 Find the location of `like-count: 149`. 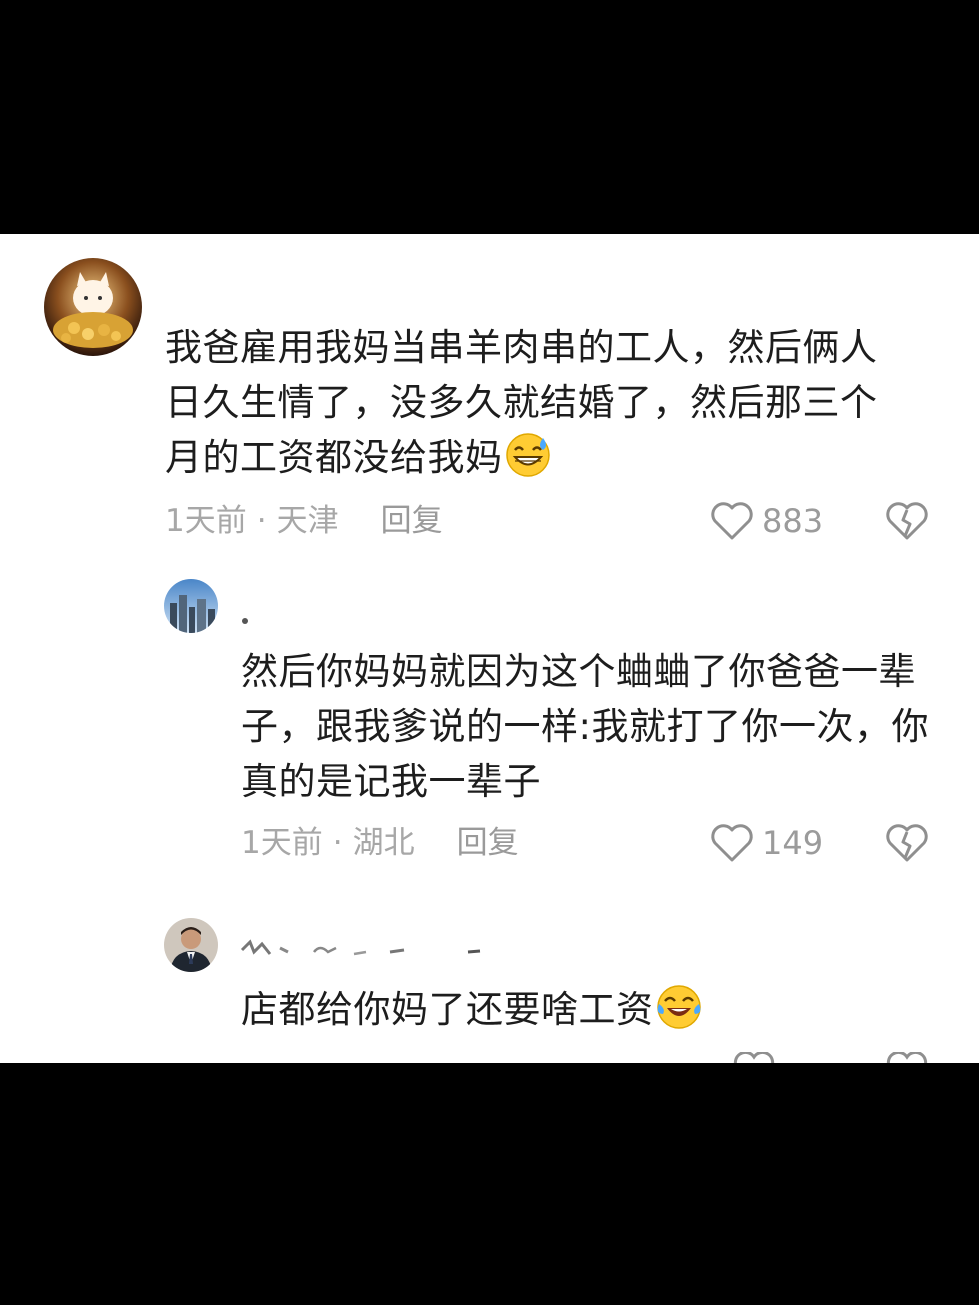

like-count: 149 is located at coordinates (793, 843).